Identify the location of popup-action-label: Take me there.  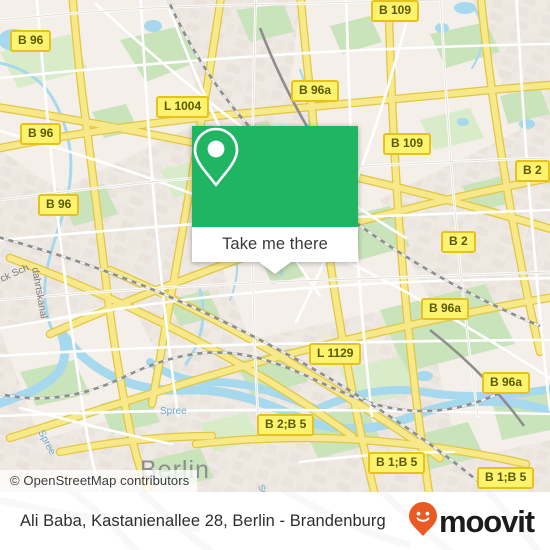
(275, 244).